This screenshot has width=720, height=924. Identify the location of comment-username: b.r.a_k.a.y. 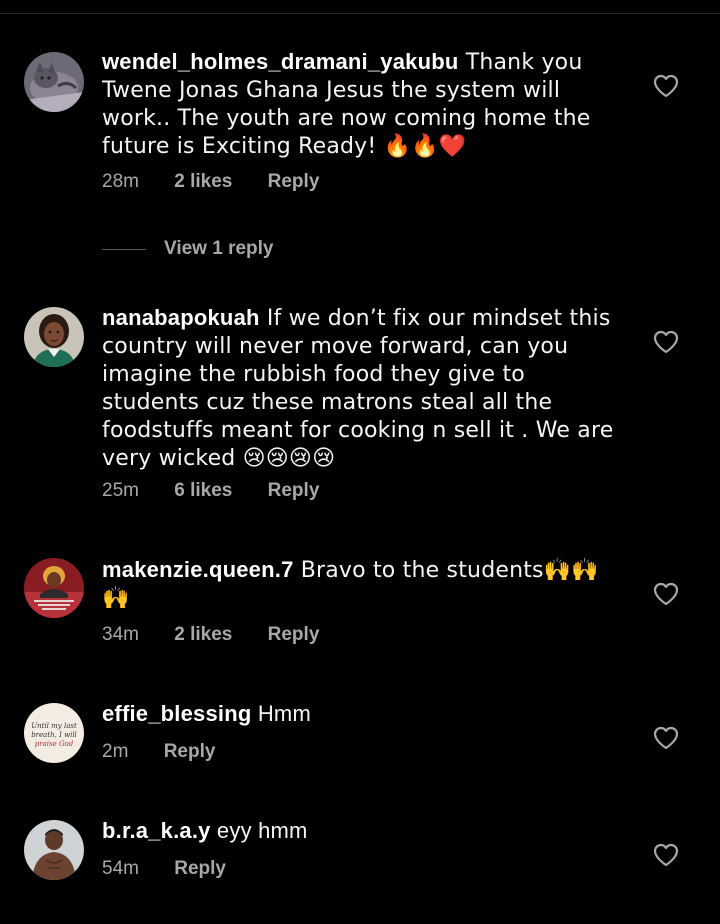
(156, 830).